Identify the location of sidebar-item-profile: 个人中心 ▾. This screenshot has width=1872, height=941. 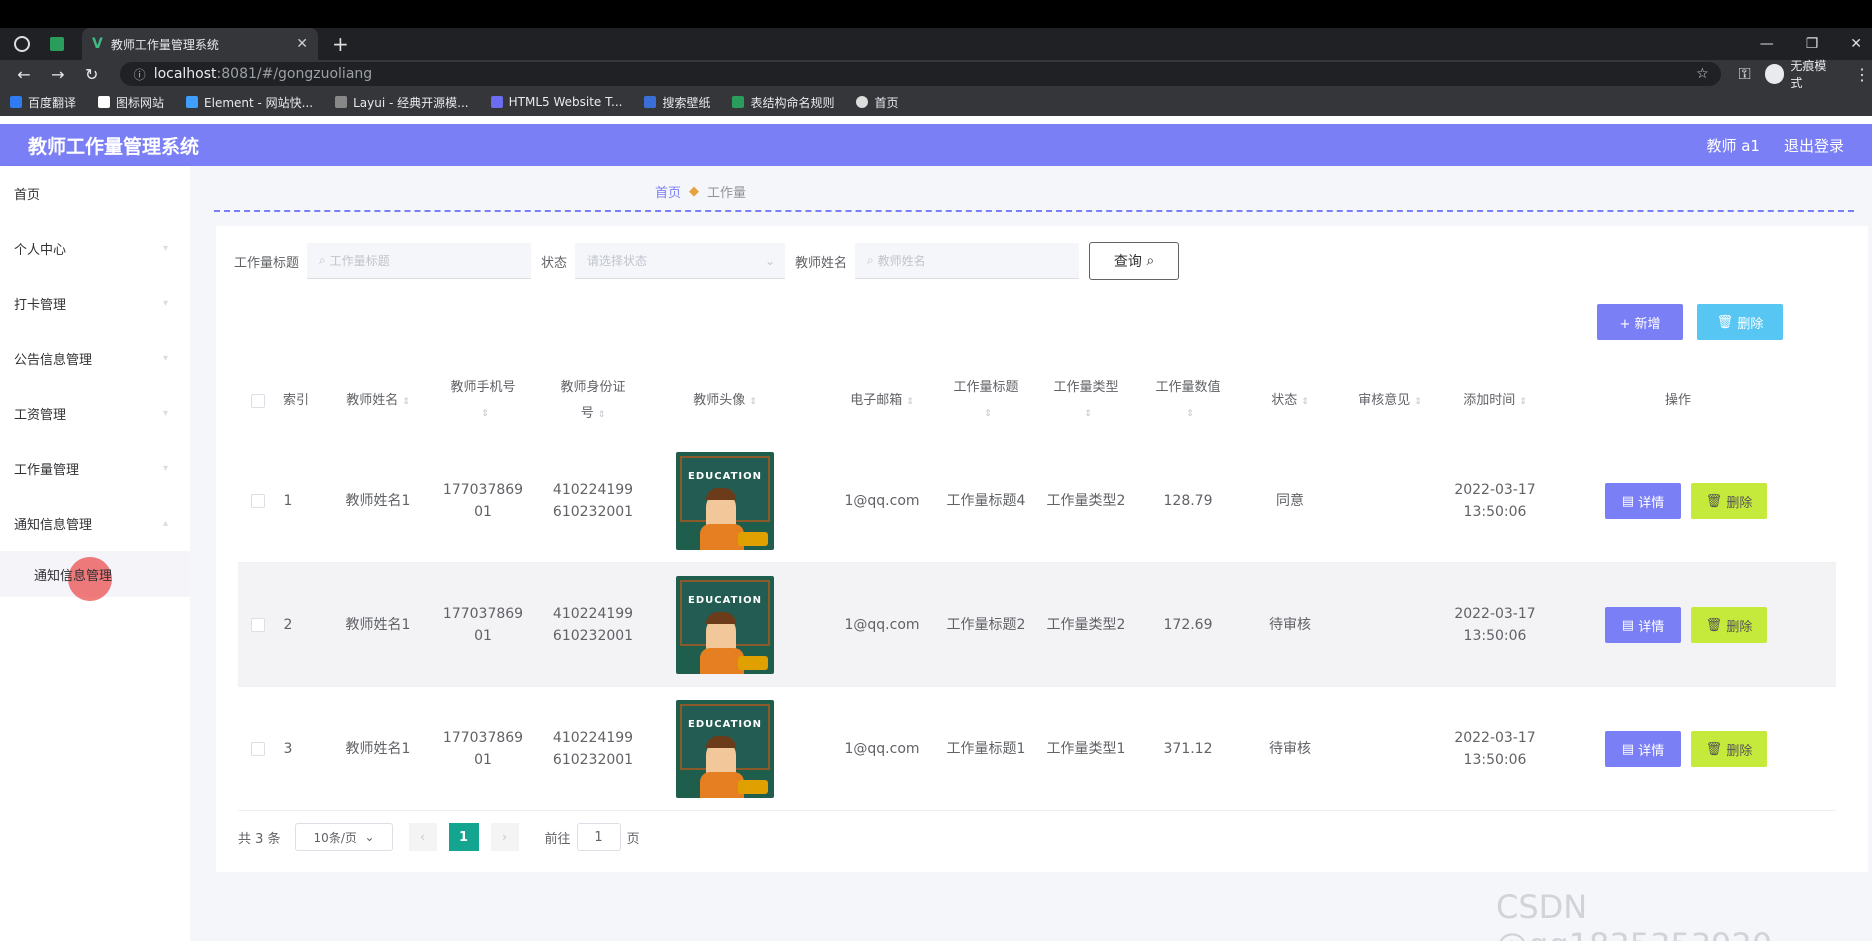
(95, 248).